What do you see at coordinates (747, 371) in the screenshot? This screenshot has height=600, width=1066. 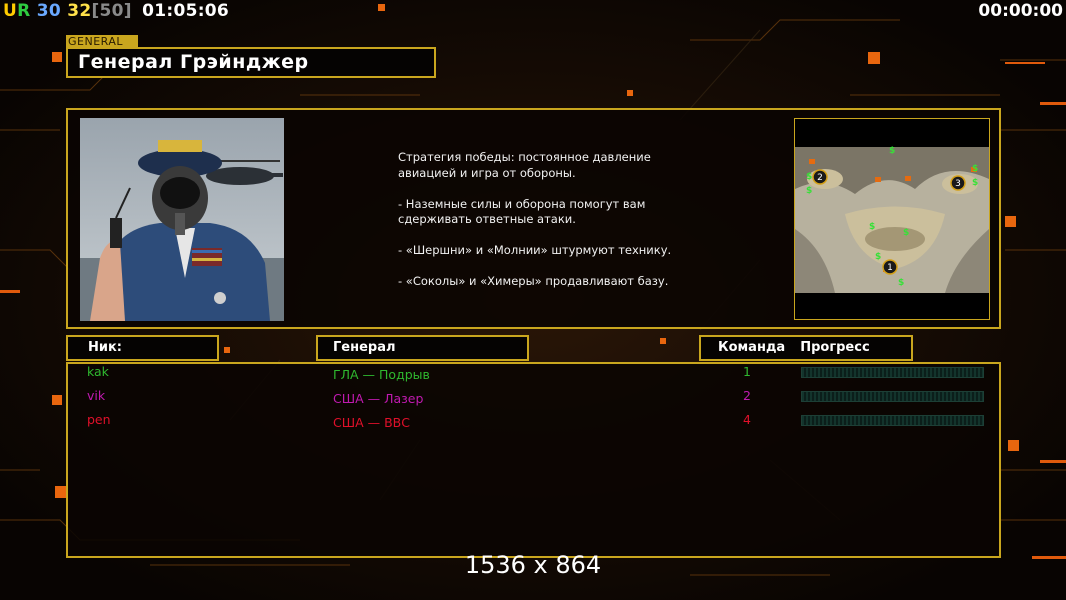 I see `player-team: 1` at bounding box center [747, 371].